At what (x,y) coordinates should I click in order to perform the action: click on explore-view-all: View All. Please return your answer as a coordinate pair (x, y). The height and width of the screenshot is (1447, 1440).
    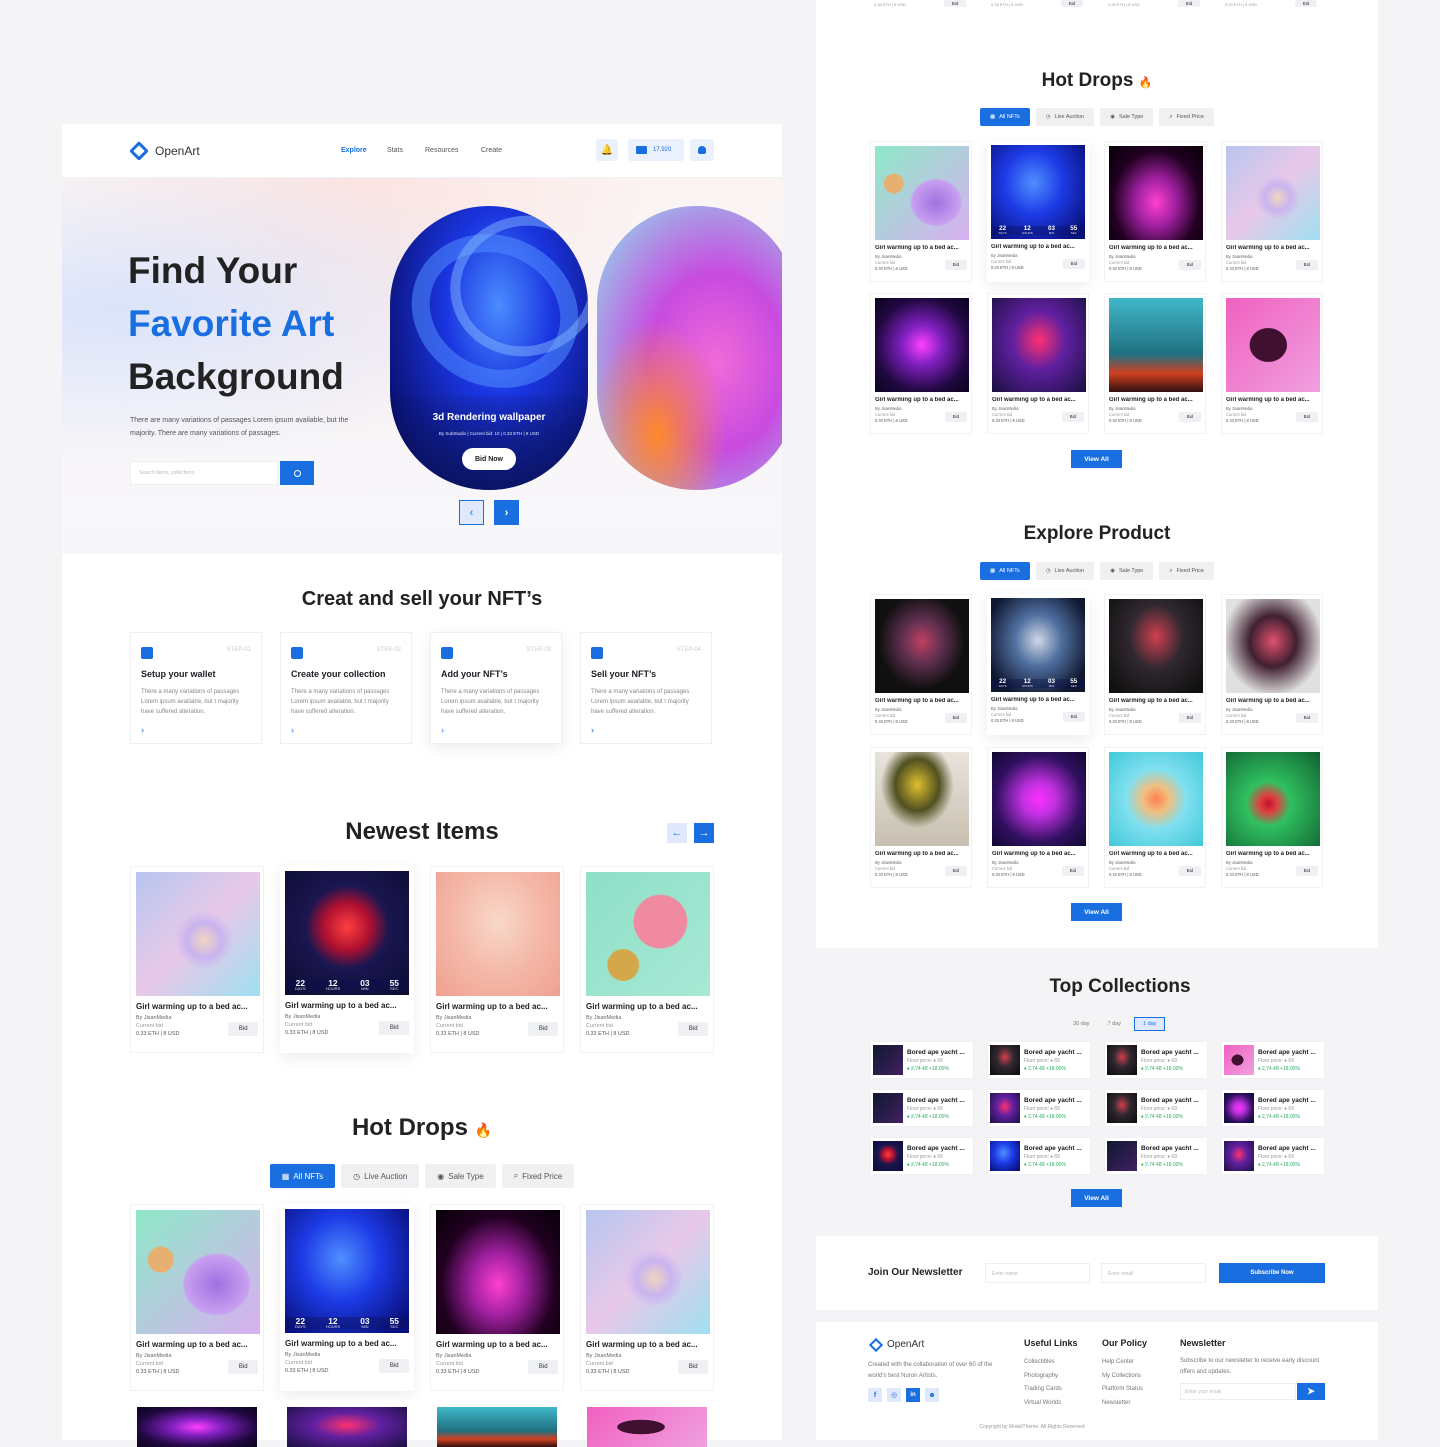
    Looking at the image, I should click on (1096, 912).